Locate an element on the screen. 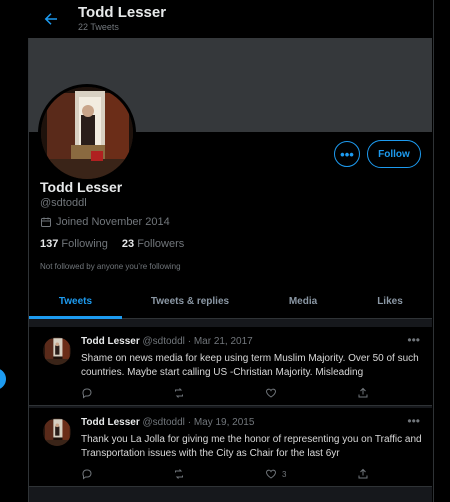 This screenshot has width=450, height=502. tab-media-label: Media is located at coordinates (303, 301).